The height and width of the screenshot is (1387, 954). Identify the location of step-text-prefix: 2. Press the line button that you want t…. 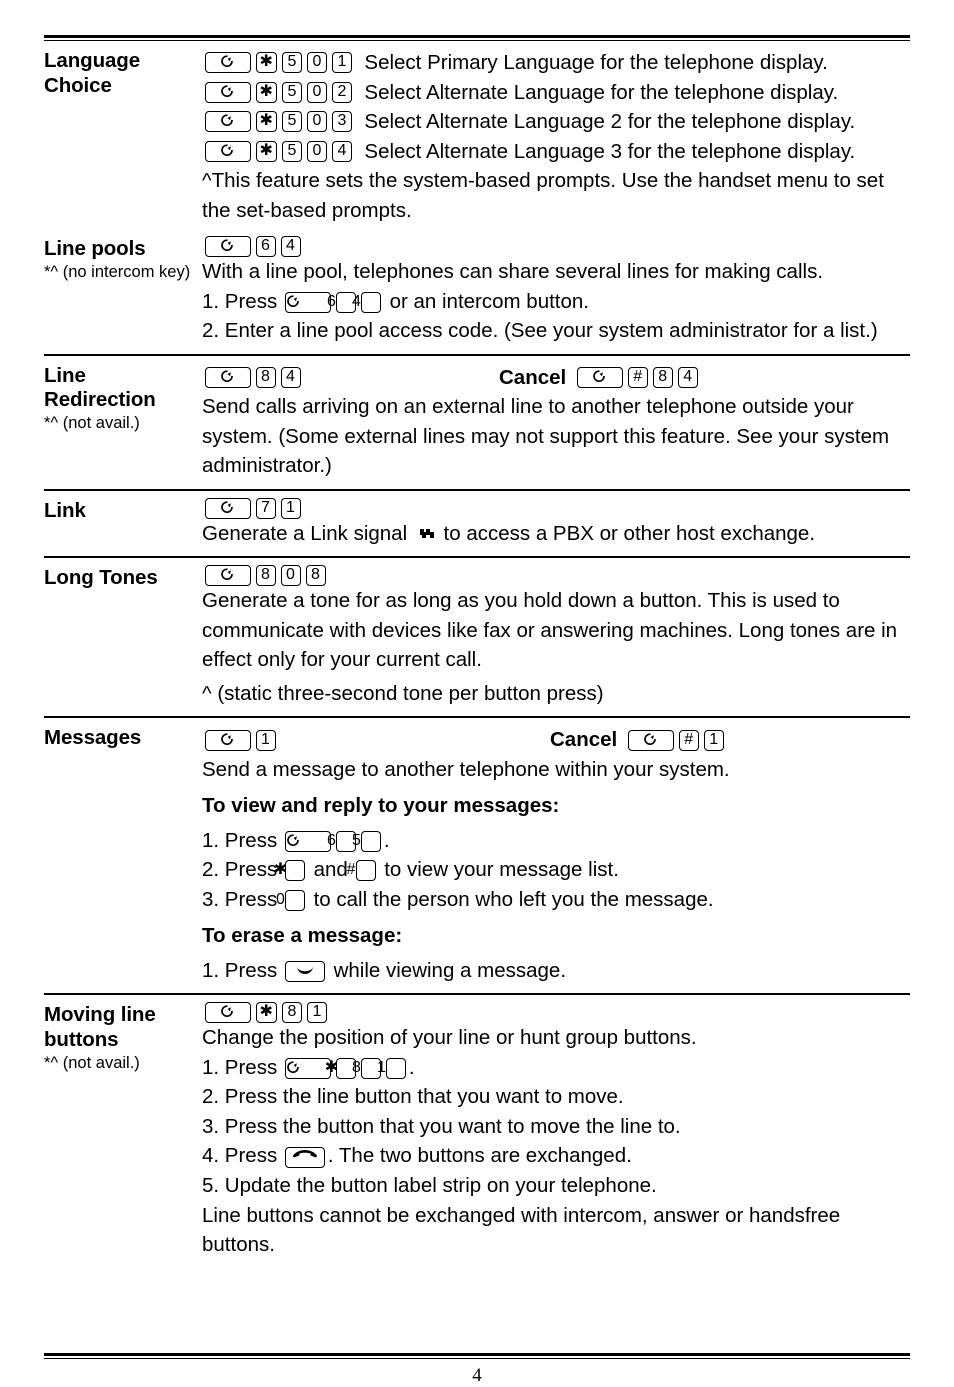
(413, 1097).